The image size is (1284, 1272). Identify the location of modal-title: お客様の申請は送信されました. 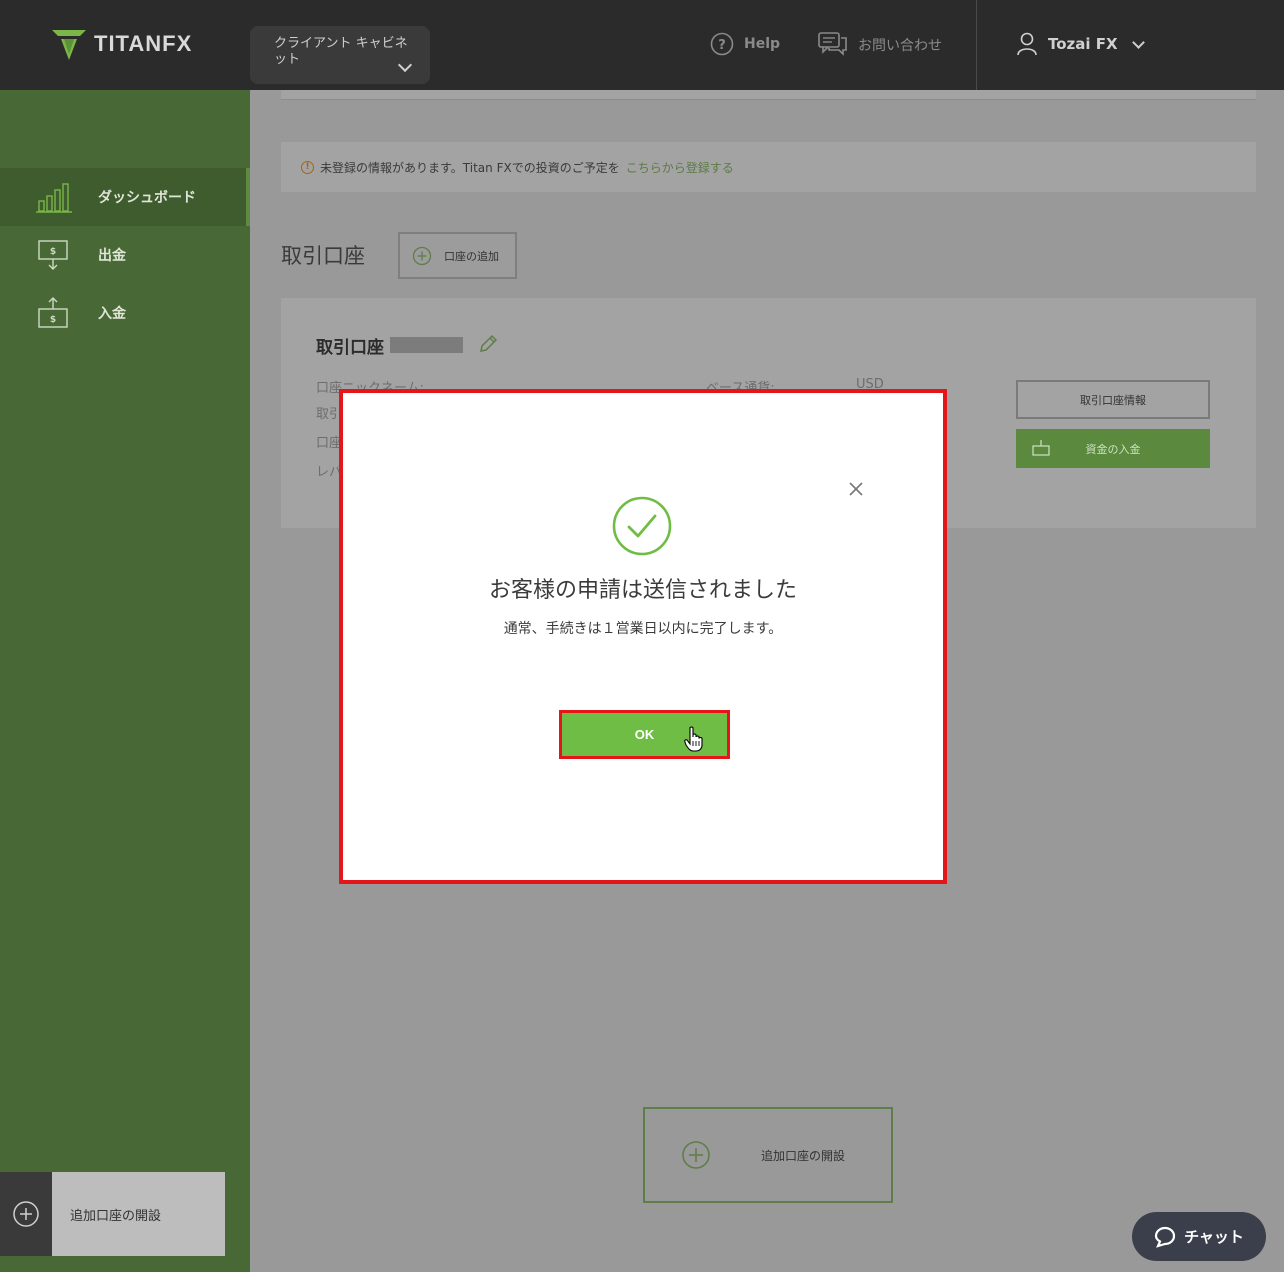
(642, 590).